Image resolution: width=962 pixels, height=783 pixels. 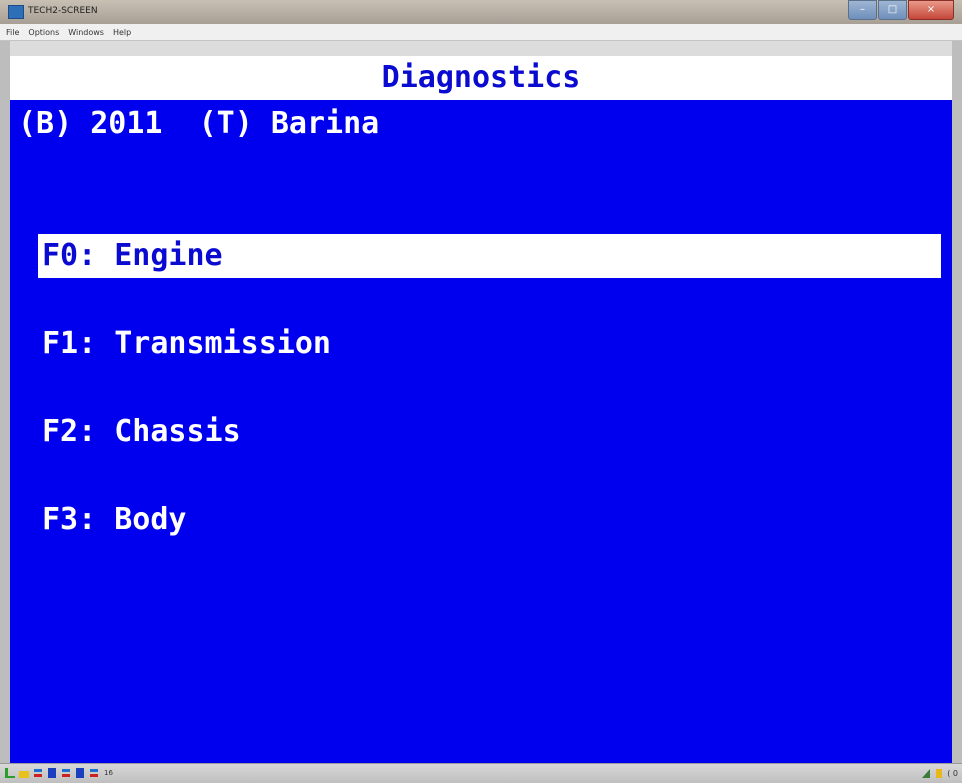 I want to click on menu-option-transmission: F1: Transmission, so click(x=489, y=344).